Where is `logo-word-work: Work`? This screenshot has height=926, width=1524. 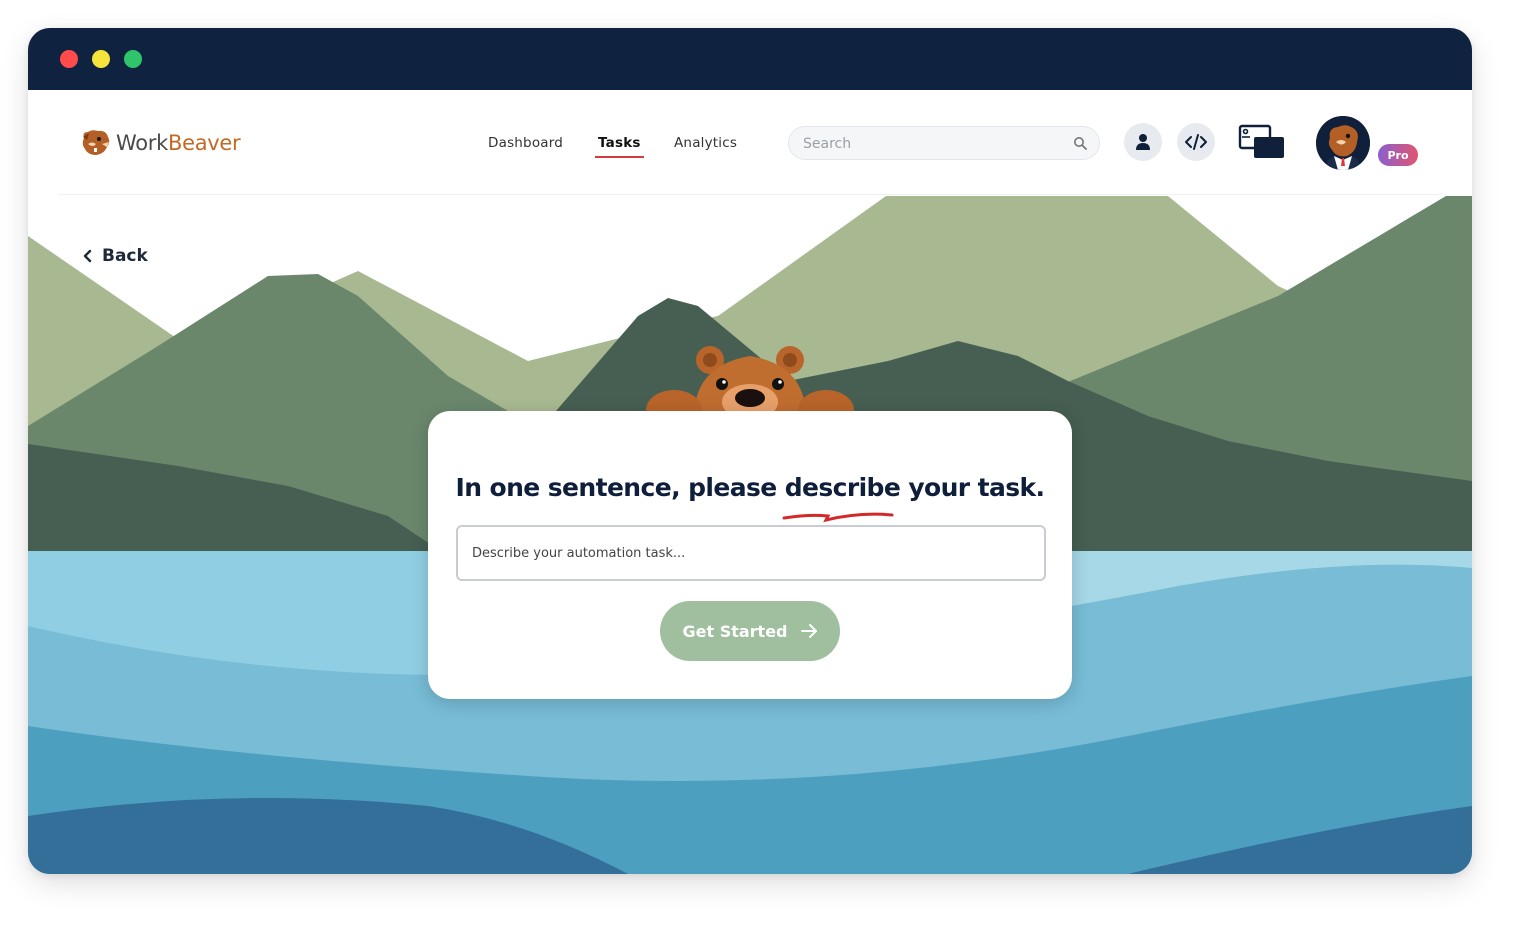
logo-word-work: Work is located at coordinates (142, 143).